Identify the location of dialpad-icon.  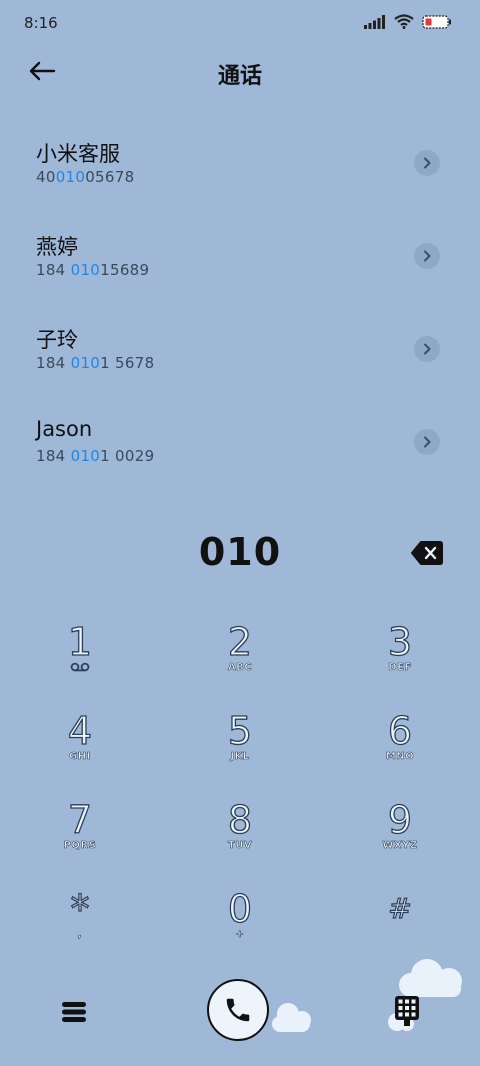
(407, 1011).